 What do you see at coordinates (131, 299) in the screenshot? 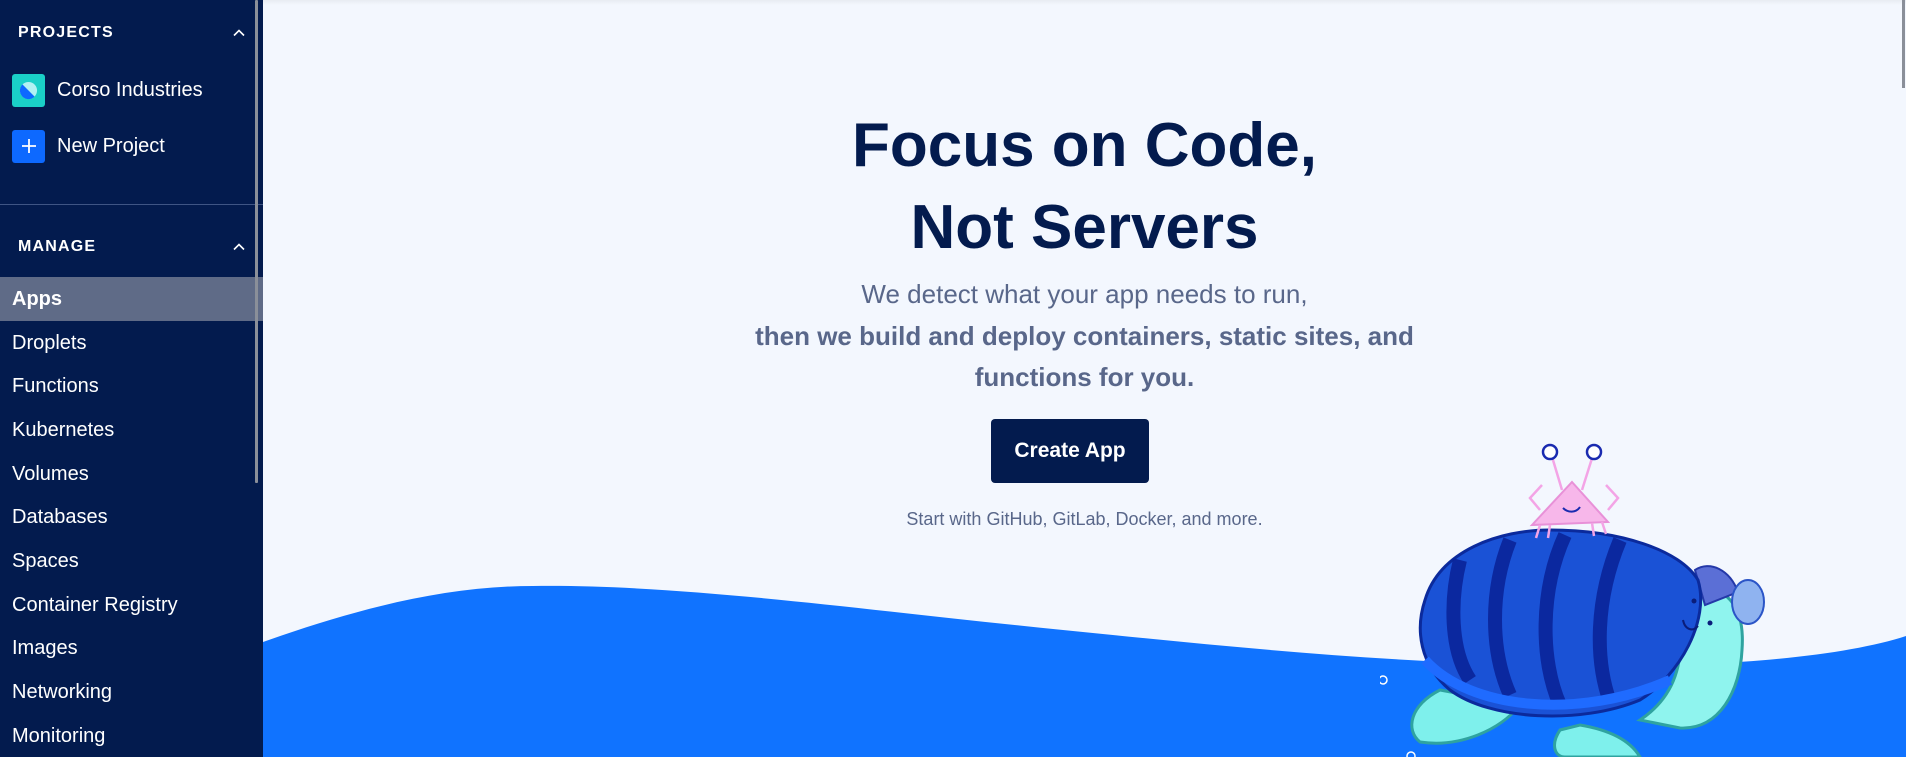
I see `sidebar-item-apps: Apps` at bounding box center [131, 299].